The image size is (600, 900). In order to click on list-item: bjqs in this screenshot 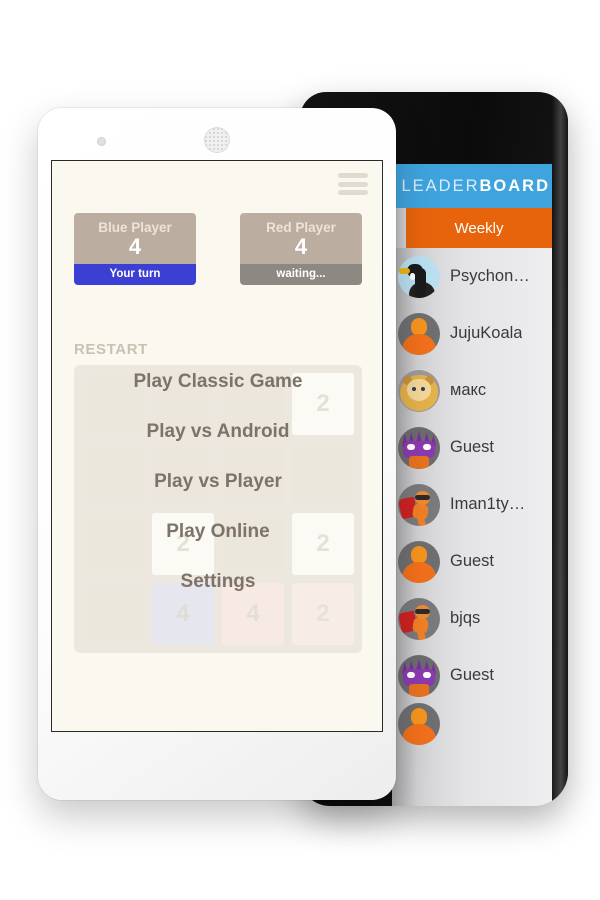, I will do `click(472, 618)`.